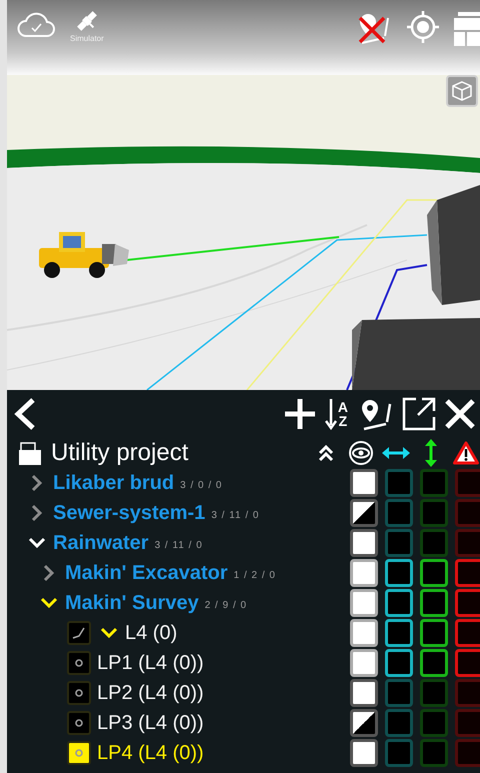 The image size is (480, 773). What do you see at coordinates (150, 723) in the screenshot?
I see `point-name: LP3 (L4 (0))` at bounding box center [150, 723].